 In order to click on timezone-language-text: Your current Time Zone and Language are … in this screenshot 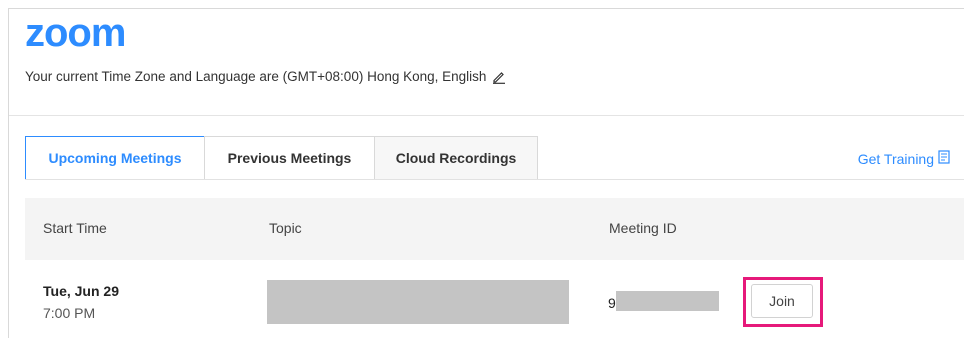, I will do `click(256, 76)`.